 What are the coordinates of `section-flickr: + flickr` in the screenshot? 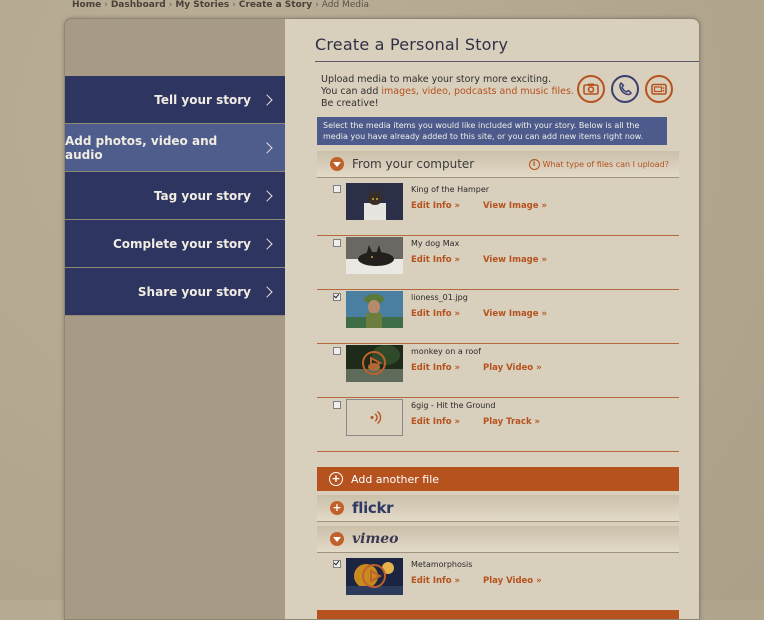 It's located at (498, 508).